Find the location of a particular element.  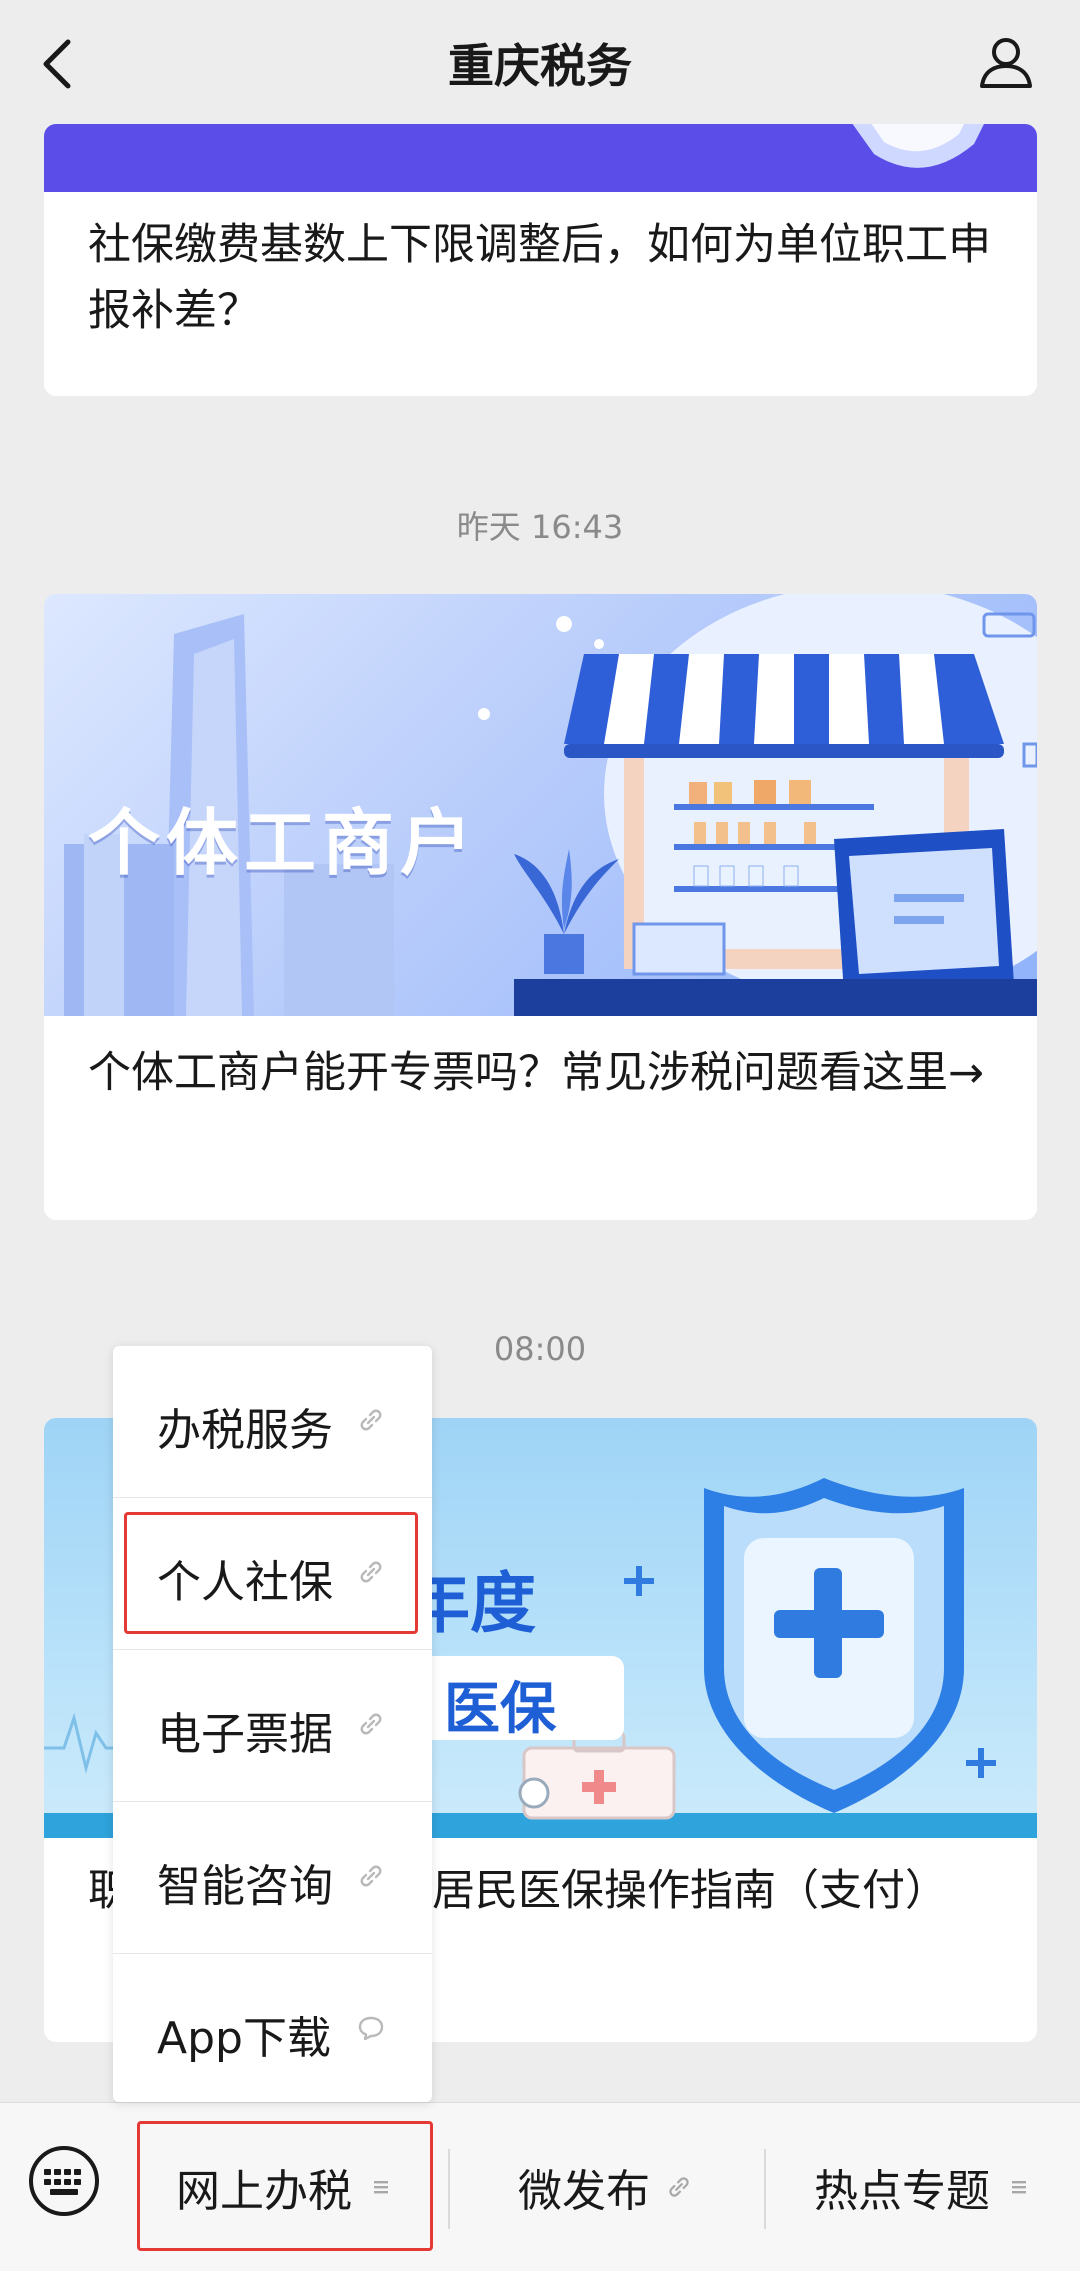

submenu-item-label: 电子票据 is located at coordinates (245, 1734).